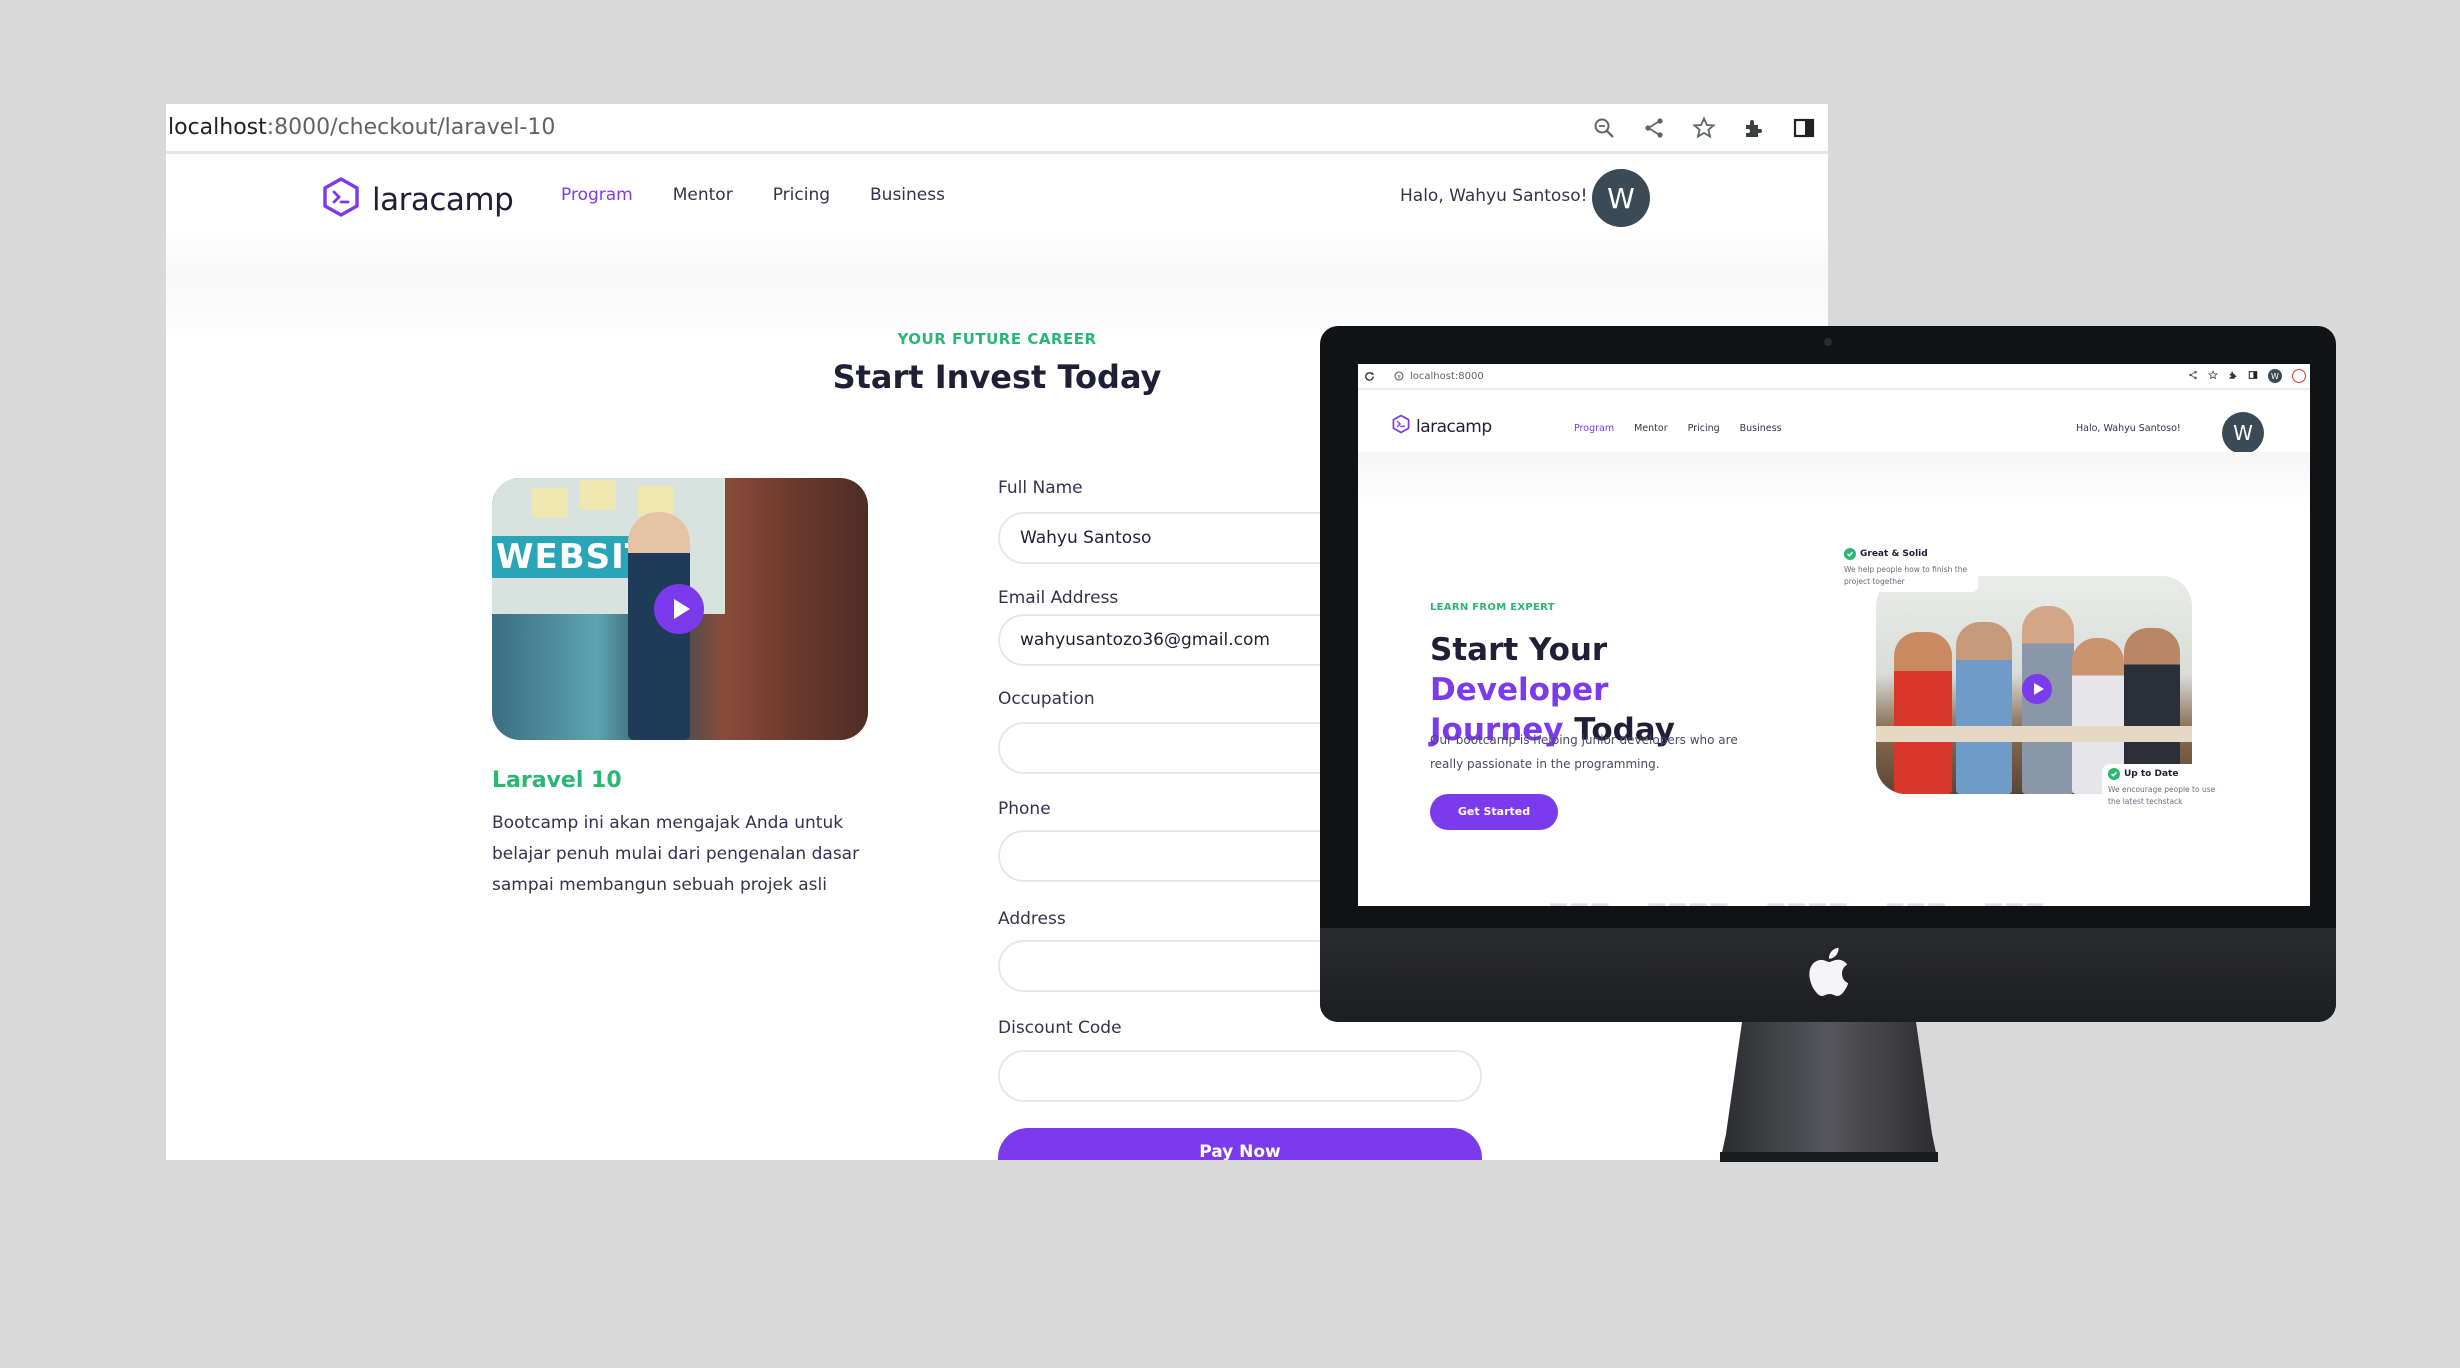 The height and width of the screenshot is (1368, 2460). I want to click on info-icon, so click(1399, 376).